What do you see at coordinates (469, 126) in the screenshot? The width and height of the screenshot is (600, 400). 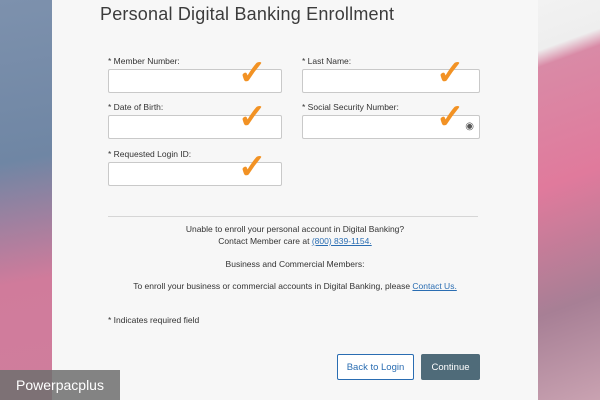 I see `eye-icon: ◉` at bounding box center [469, 126].